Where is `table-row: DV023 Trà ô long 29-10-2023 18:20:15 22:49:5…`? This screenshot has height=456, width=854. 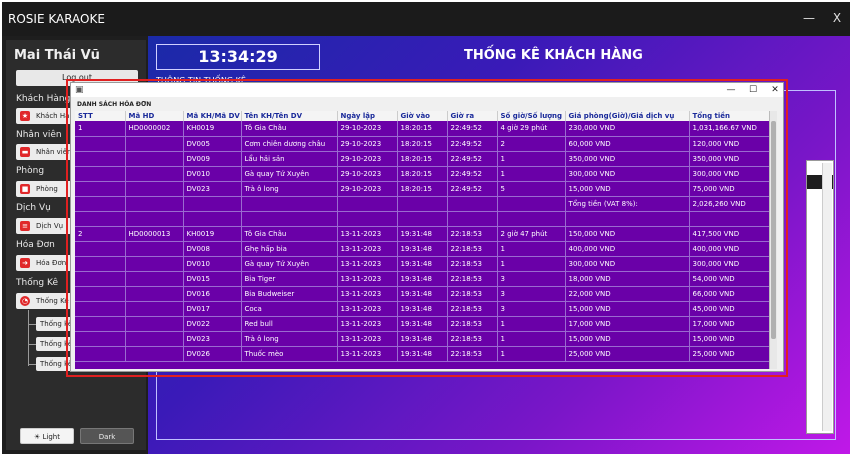 table-row: DV023 Trà ô long 29-10-2023 18:20:15 22:49:5… is located at coordinates (422, 189).